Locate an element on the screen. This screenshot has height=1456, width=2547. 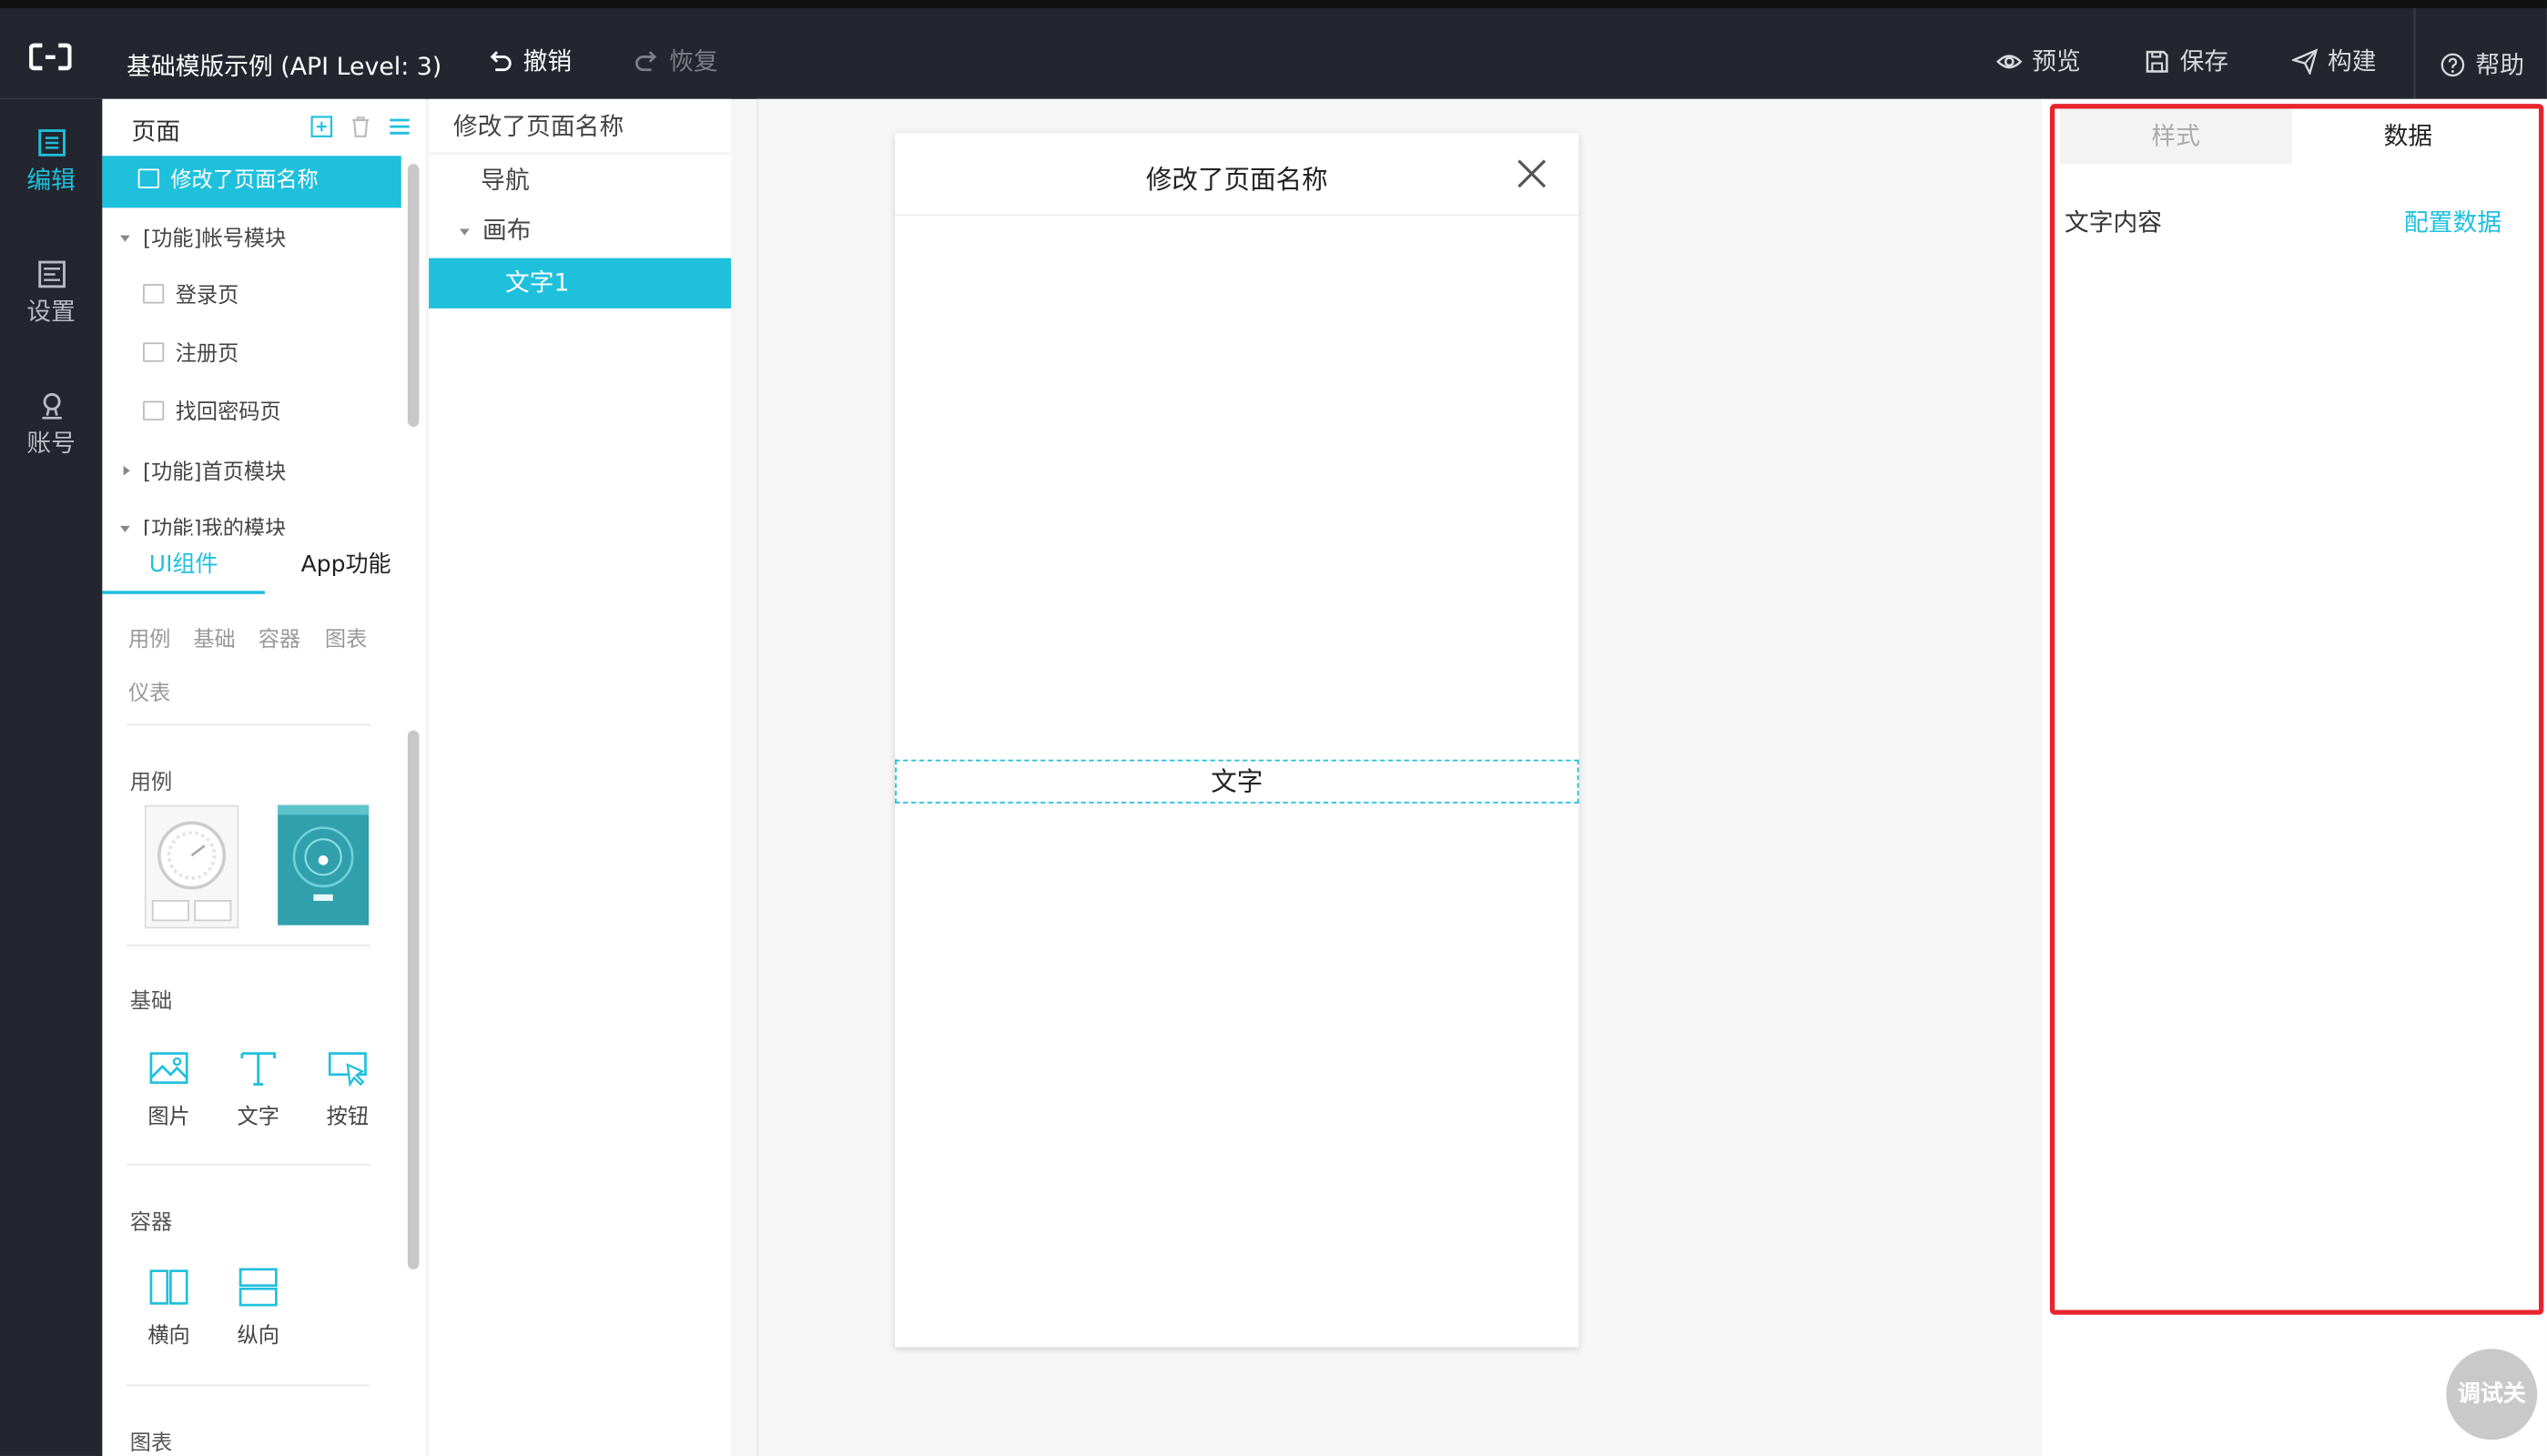
page-item-label: 登录页 is located at coordinates (207, 296).